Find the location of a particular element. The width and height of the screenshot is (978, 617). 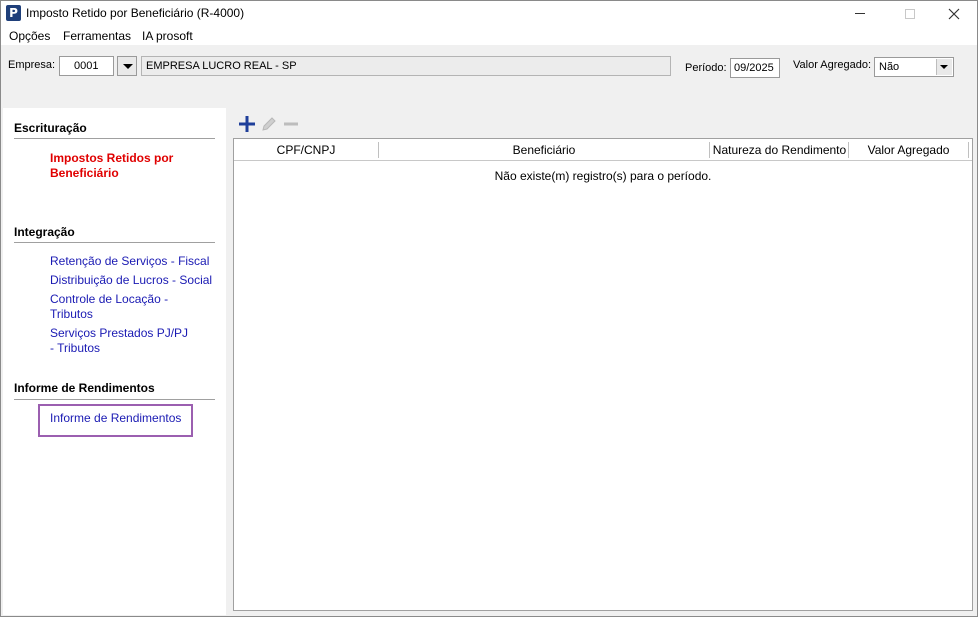

close-button is located at coordinates (953, 13).